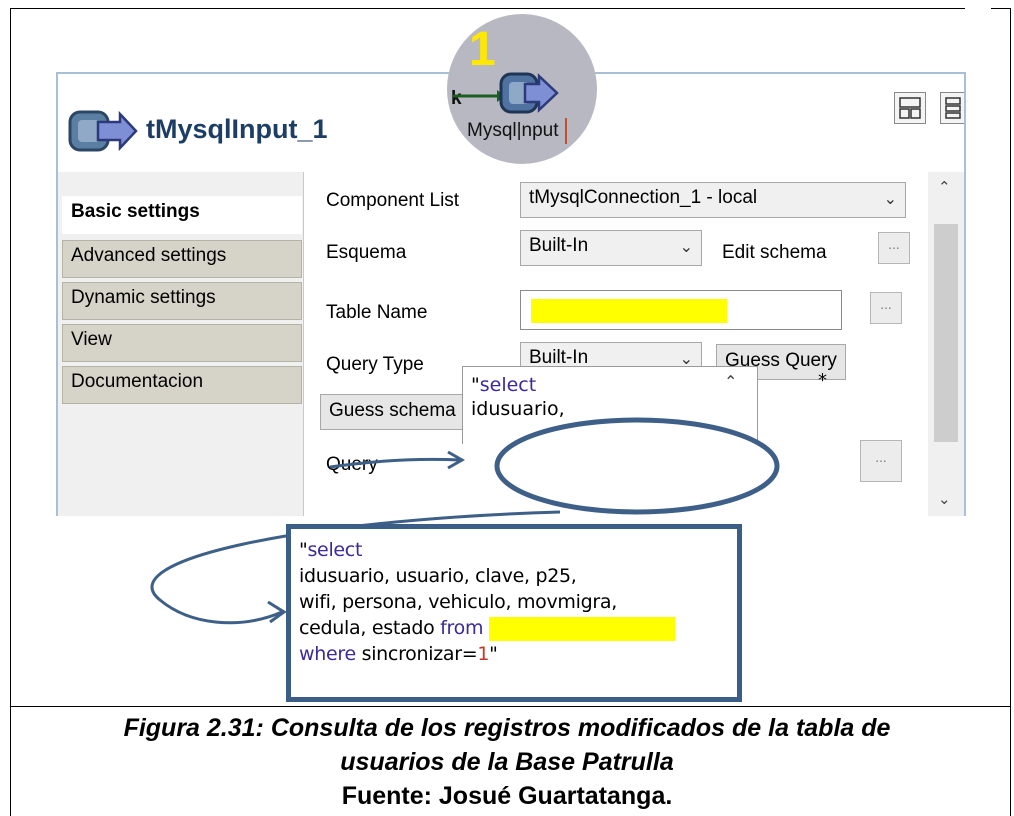 This screenshot has width=1014, height=816. What do you see at coordinates (507, 796) in the screenshot?
I see `figure-source: Fuente: Josué Guartatanga.` at bounding box center [507, 796].